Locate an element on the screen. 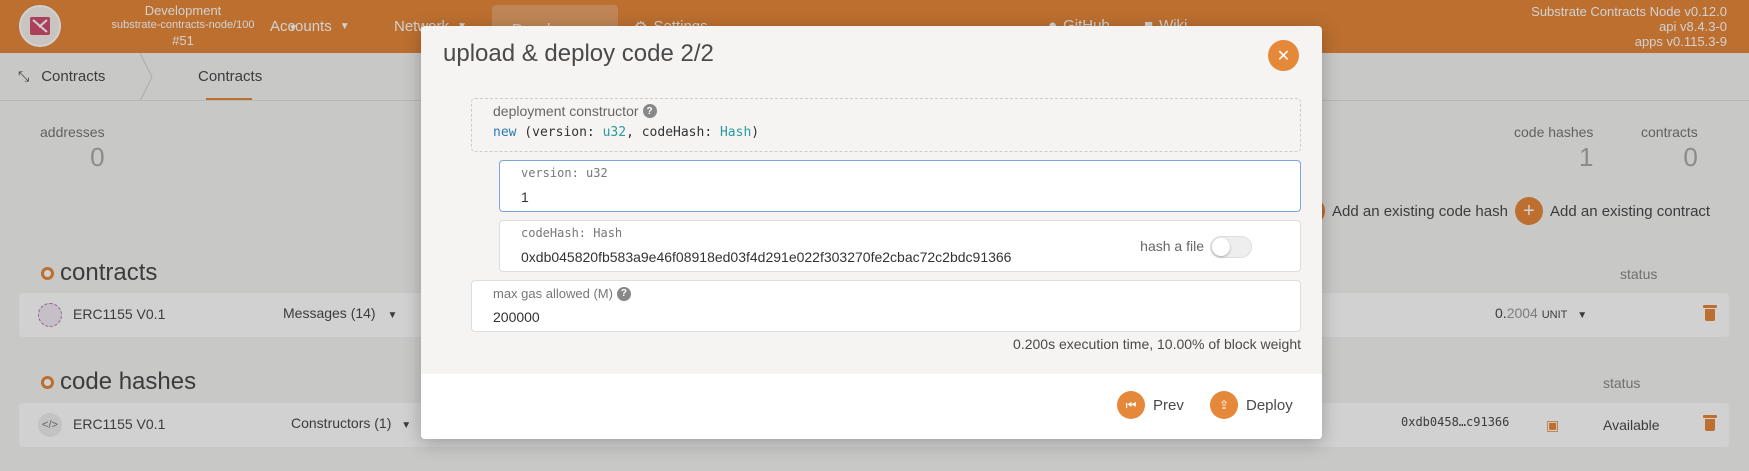 This screenshot has height=471, width=1749. sig-type: u32 is located at coordinates (614, 132).